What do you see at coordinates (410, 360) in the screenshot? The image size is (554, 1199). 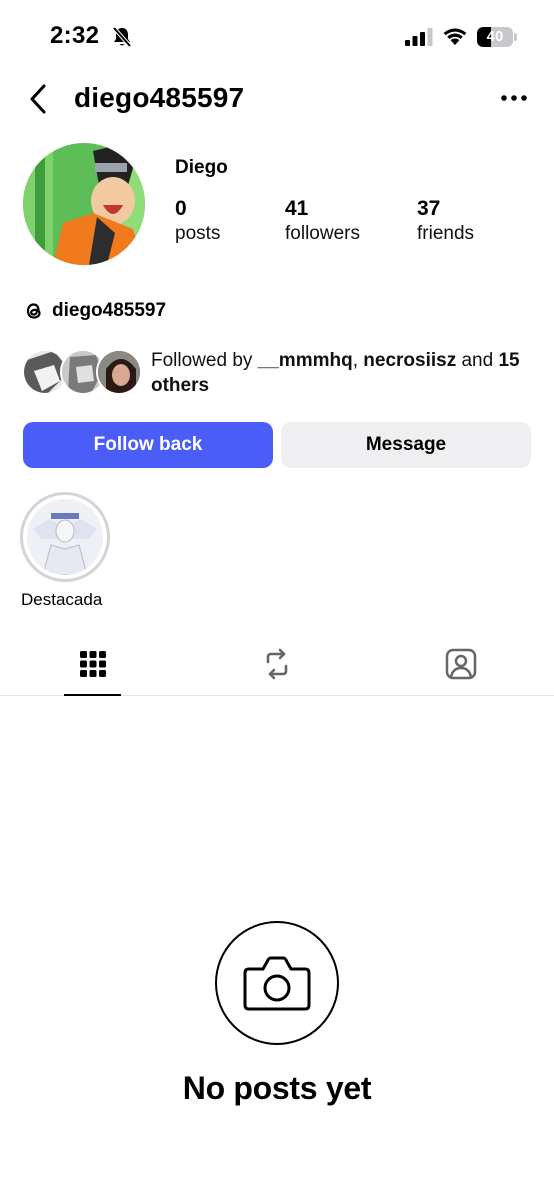 I see `followed-by-user: necrosiisz` at bounding box center [410, 360].